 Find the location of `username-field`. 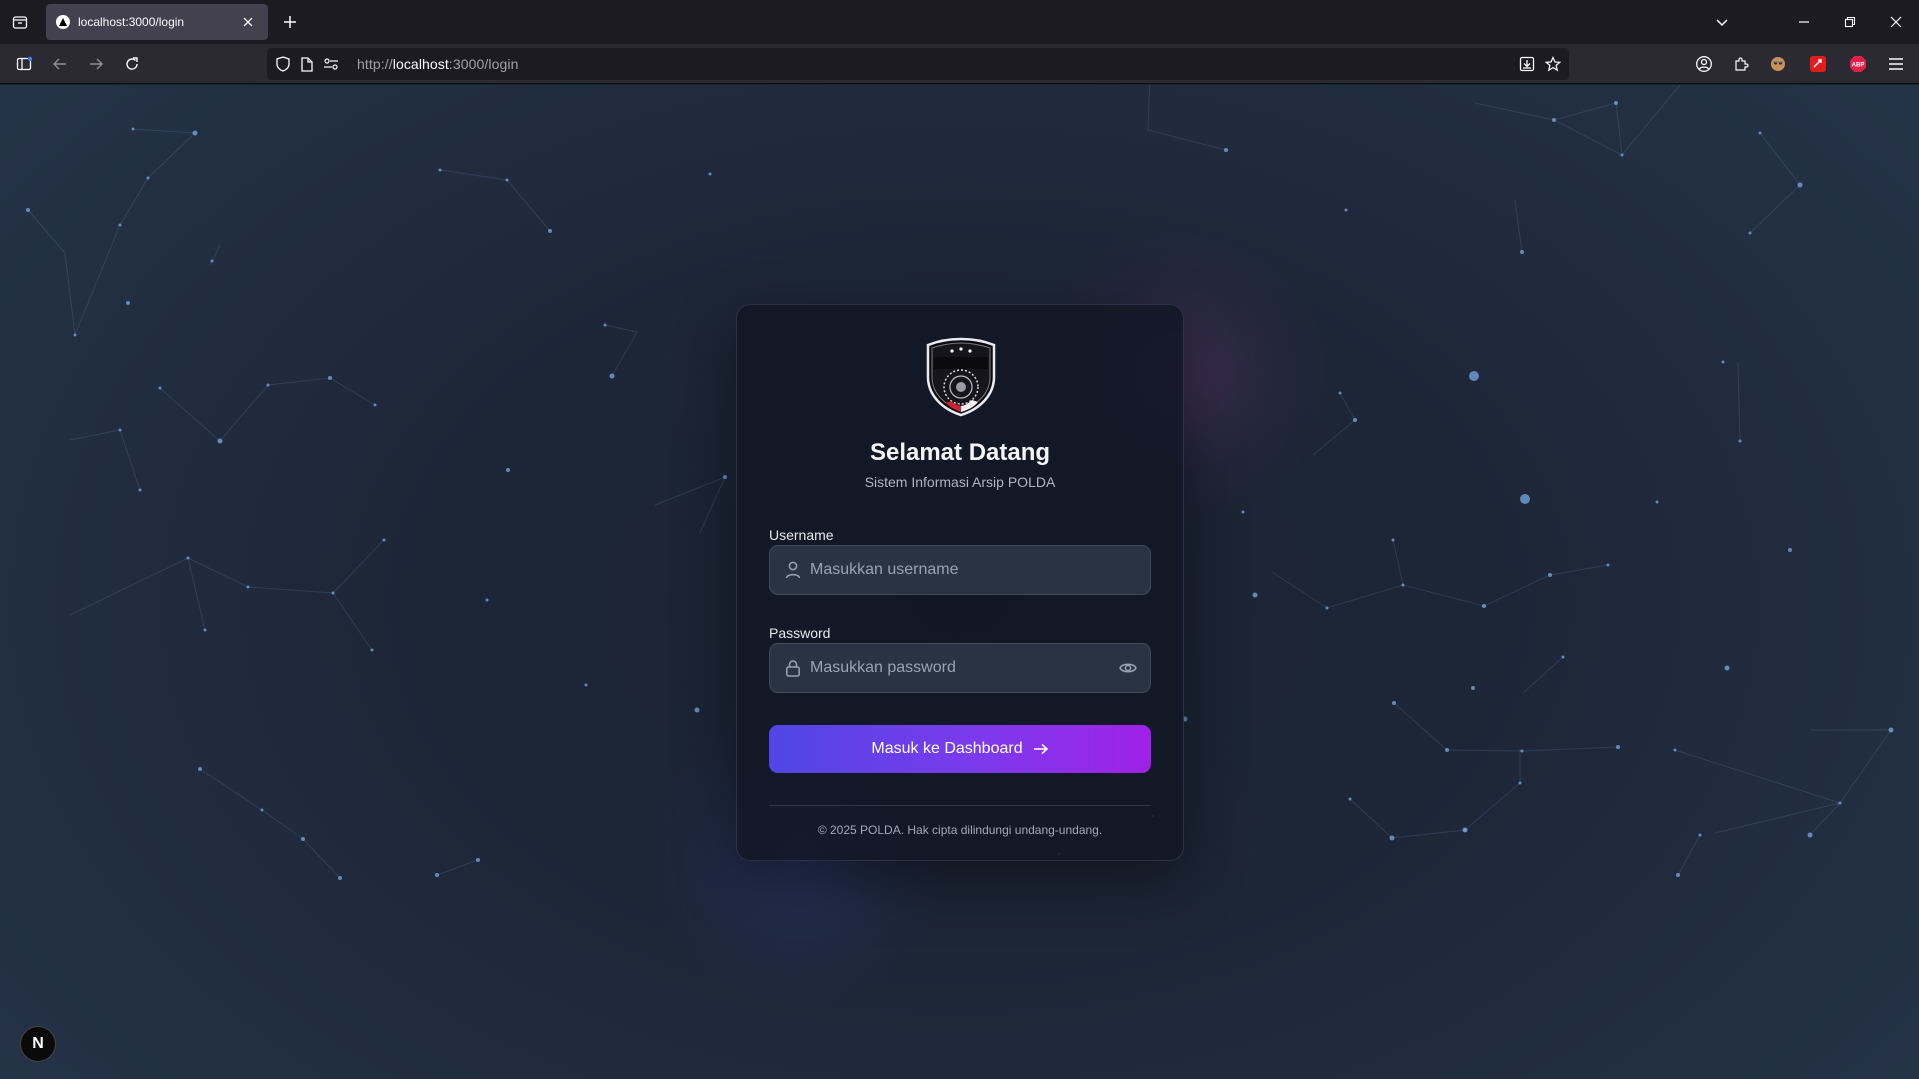

username-field is located at coordinates (960, 570).